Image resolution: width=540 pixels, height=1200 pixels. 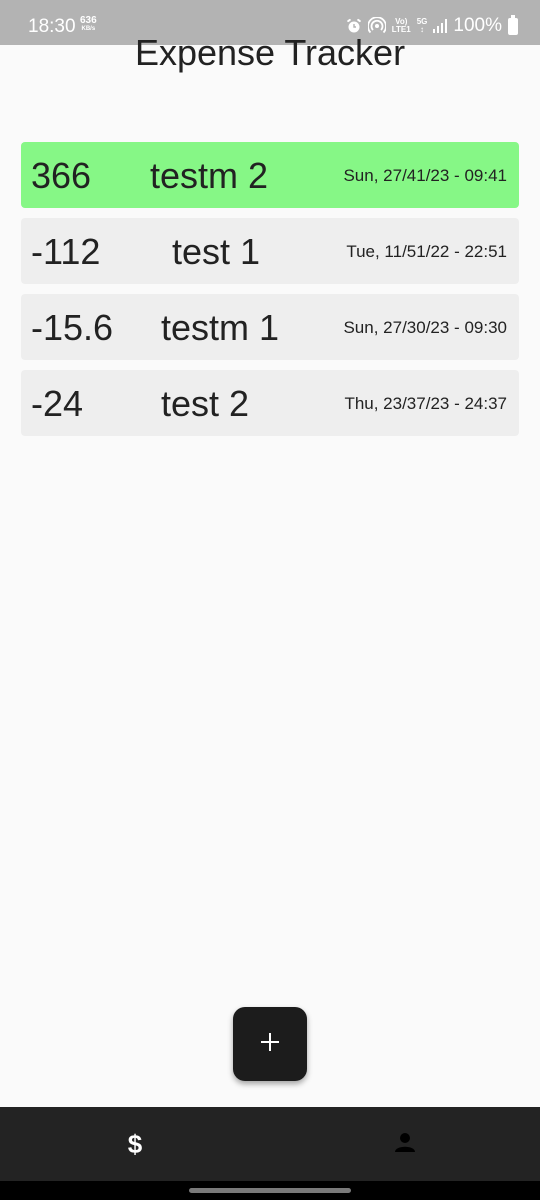 I want to click on transaction-row: -15.6 testm 1 Sun, 27/30/23 - 09:30, so click(x=270, y=327).